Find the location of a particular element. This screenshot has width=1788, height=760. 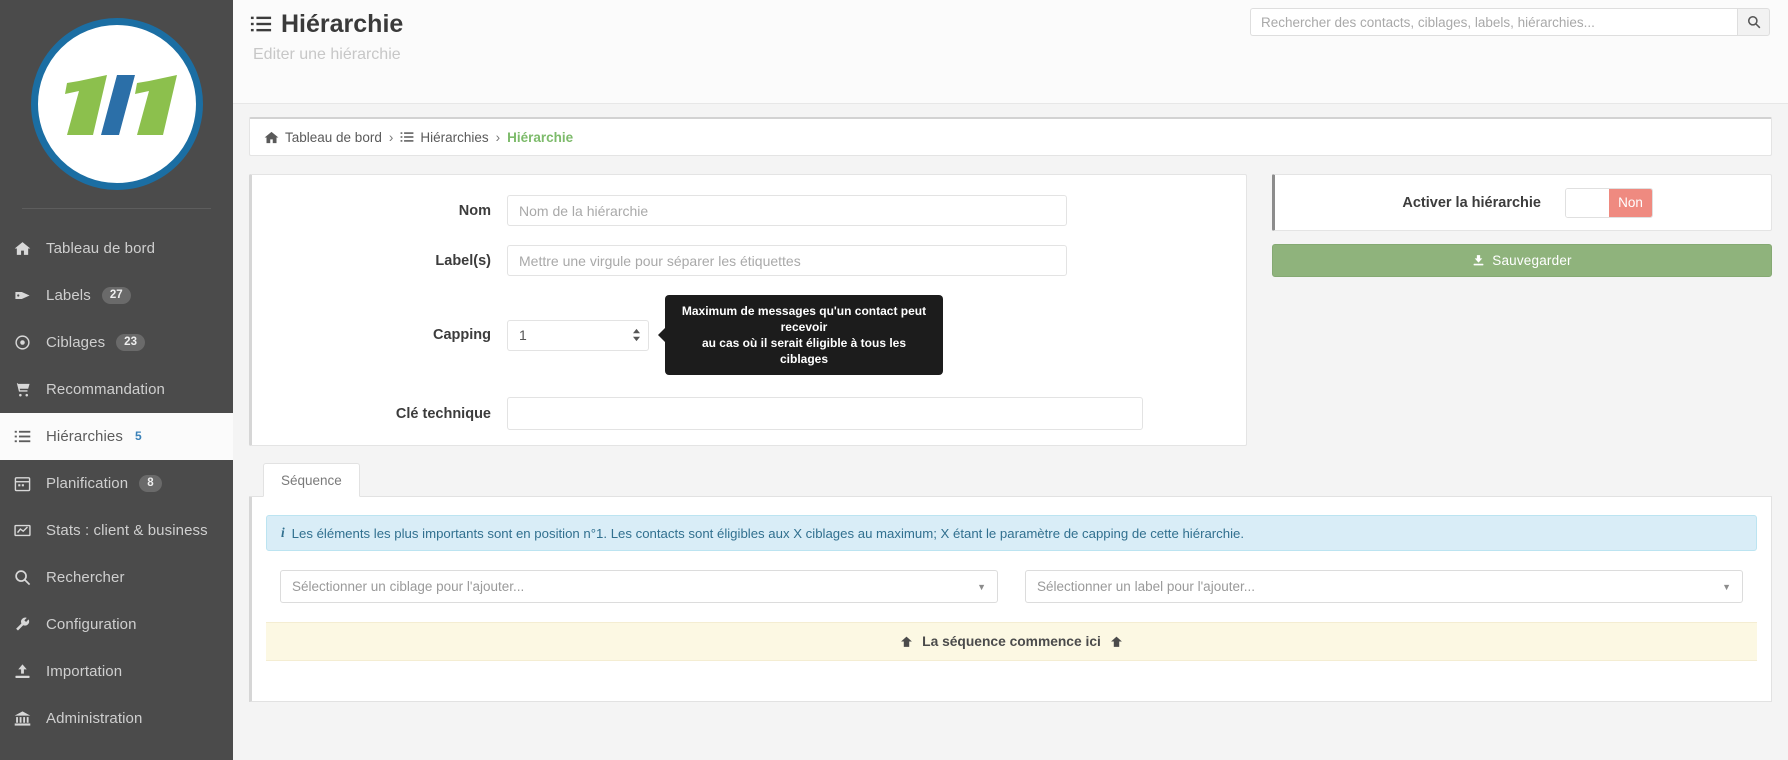

target-icon is located at coordinates (28, 342).